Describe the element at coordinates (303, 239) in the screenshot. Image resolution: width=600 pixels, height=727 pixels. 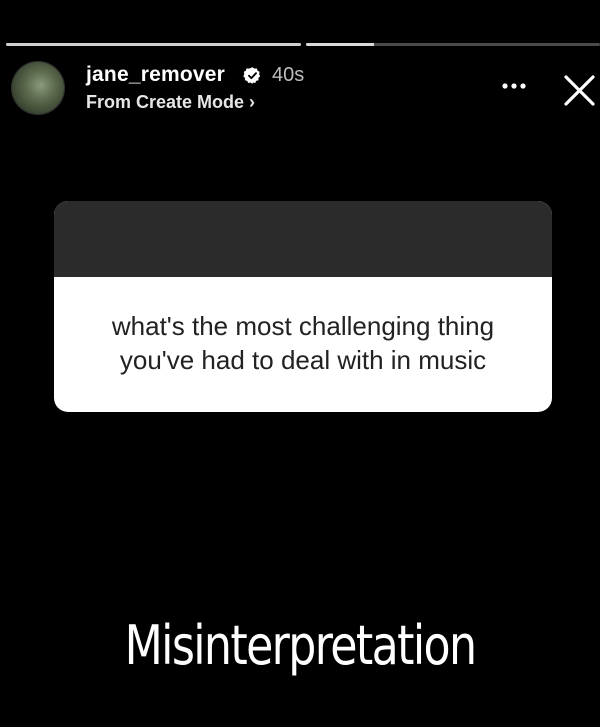
I see `question-sticker-header` at that location.